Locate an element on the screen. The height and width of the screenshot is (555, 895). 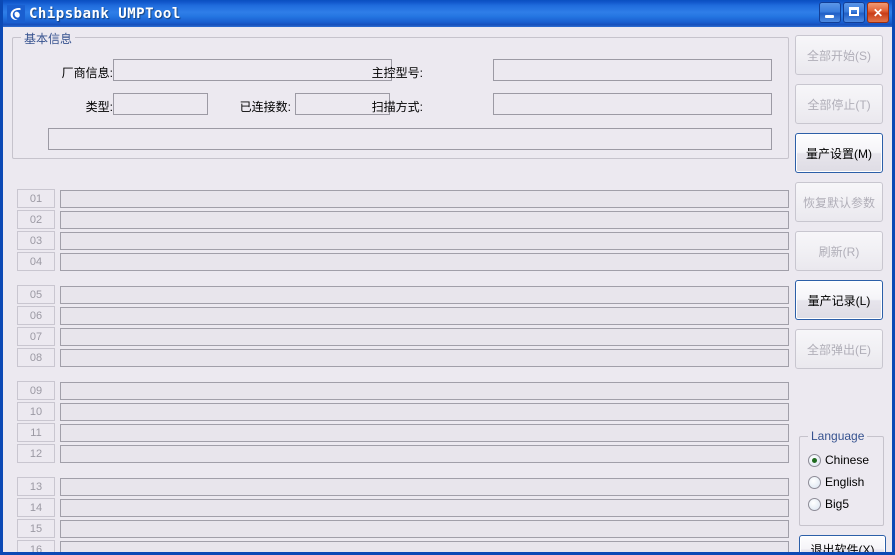
device-row-number: 07 is located at coordinates (36, 336).